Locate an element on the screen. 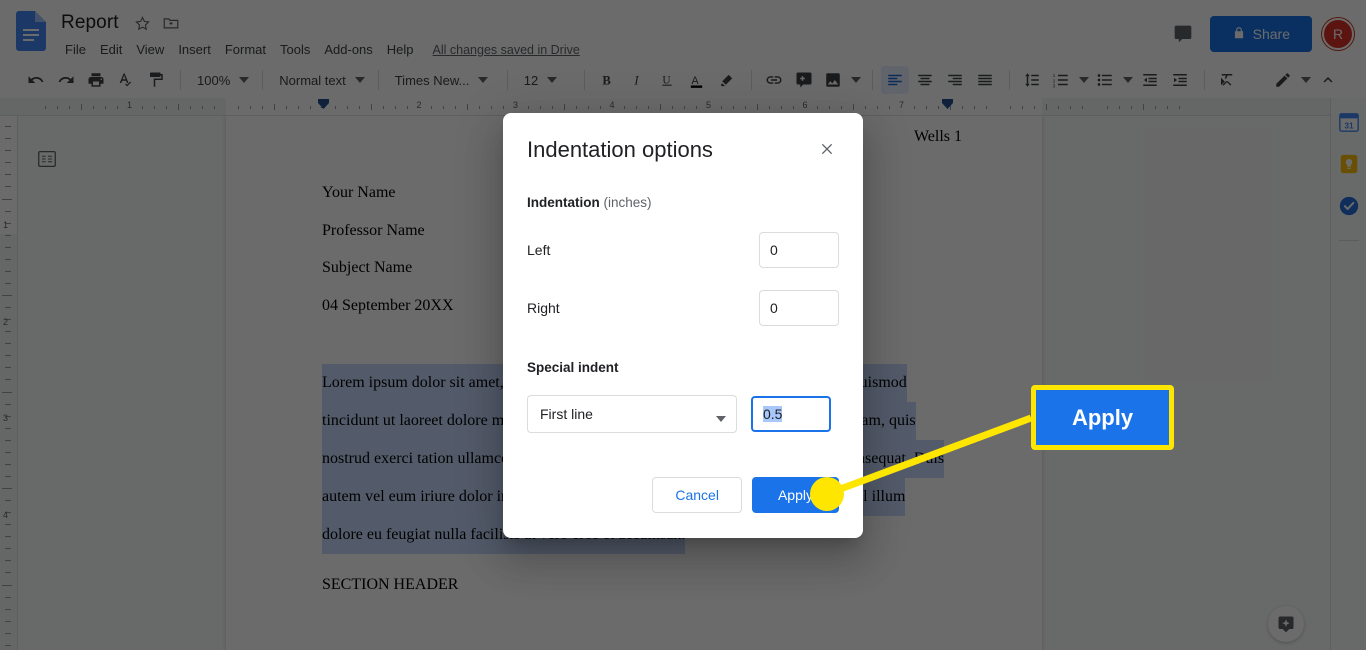 The width and height of the screenshot is (1366, 650). cancel-button: Cancel is located at coordinates (697, 495).